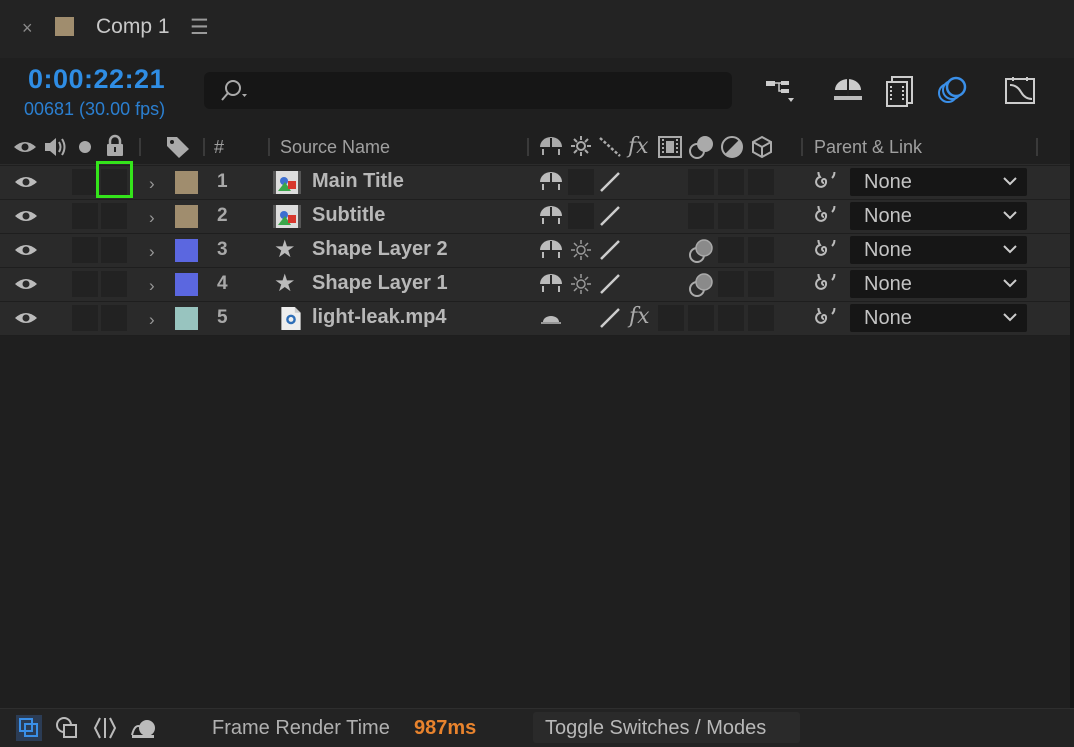 The image size is (1074, 747). I want to click on layer-row: › 2 Subtitle None, so click(535, 217).